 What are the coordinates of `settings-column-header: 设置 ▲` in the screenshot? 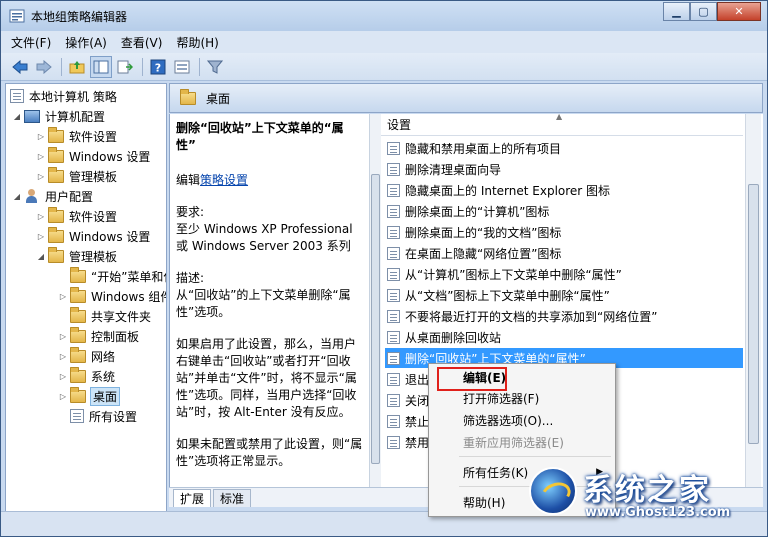 It's located at (562, 125).